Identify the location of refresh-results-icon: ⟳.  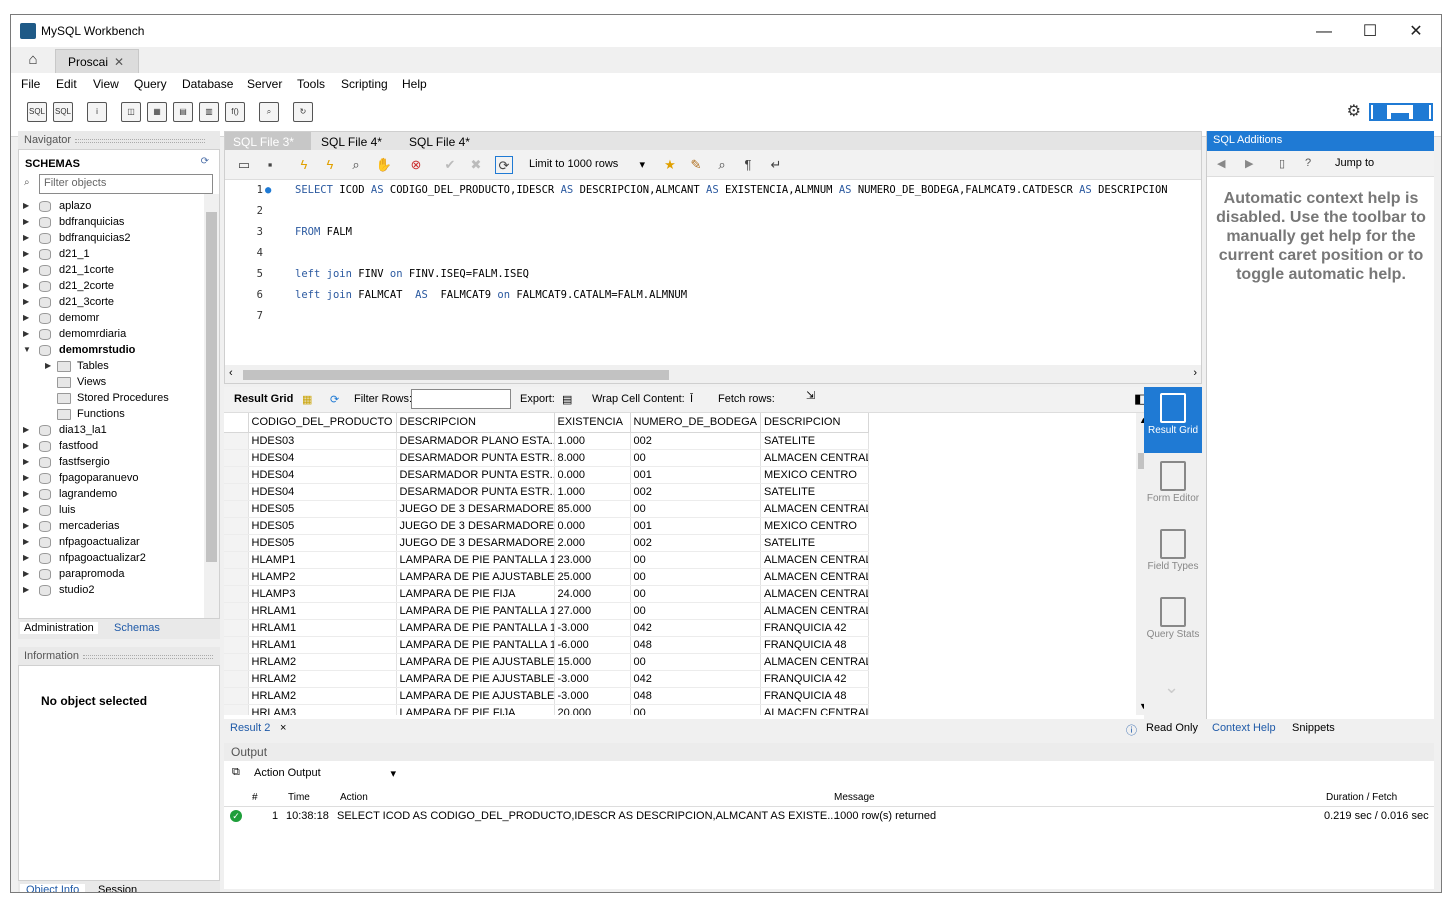
(334, 399).